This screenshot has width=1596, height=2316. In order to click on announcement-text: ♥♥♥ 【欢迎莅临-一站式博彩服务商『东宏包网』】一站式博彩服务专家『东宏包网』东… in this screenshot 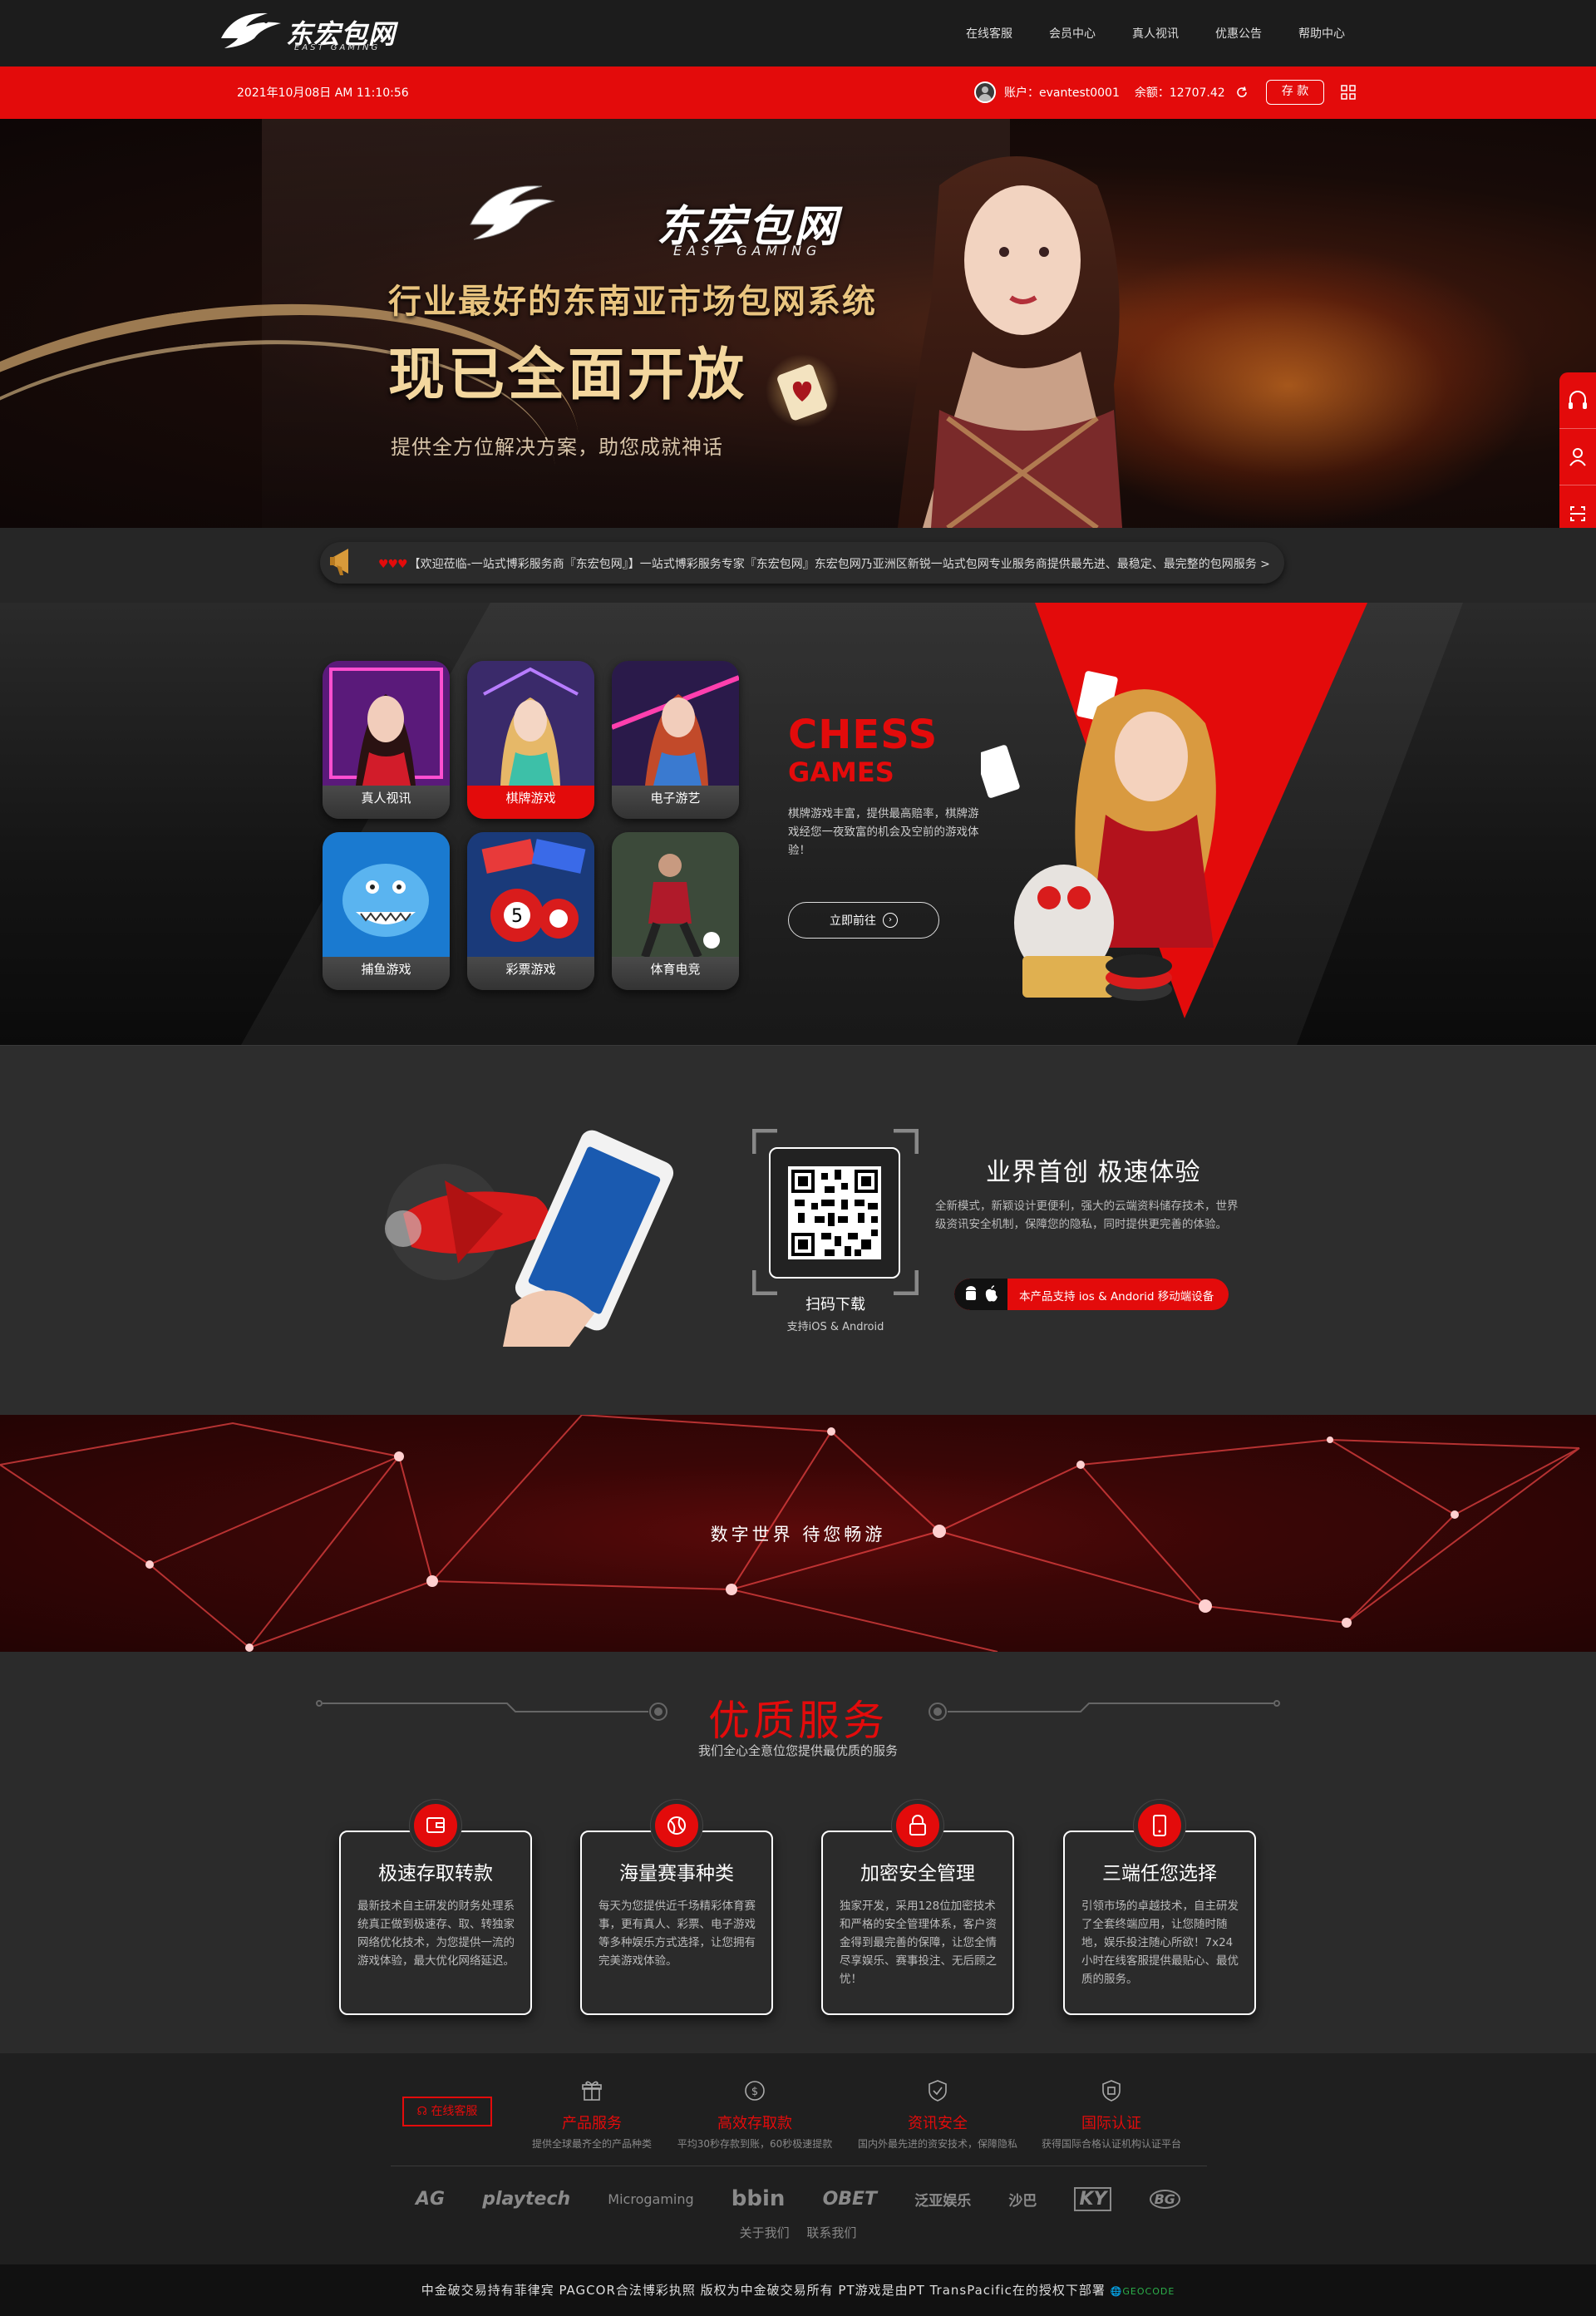, I will do `click(824, 563)`.